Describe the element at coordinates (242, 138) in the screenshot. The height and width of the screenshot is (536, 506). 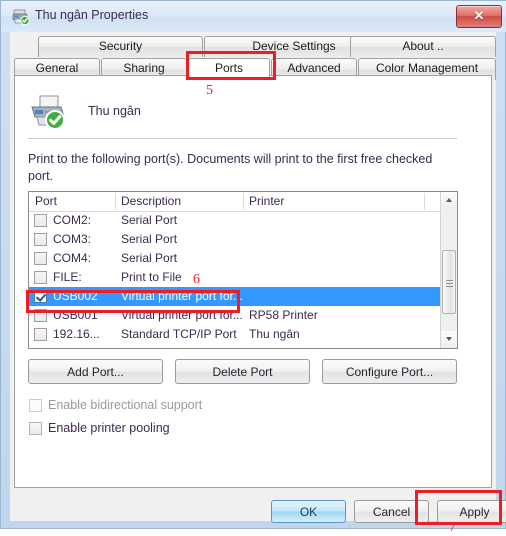
I see `divider` at that location.